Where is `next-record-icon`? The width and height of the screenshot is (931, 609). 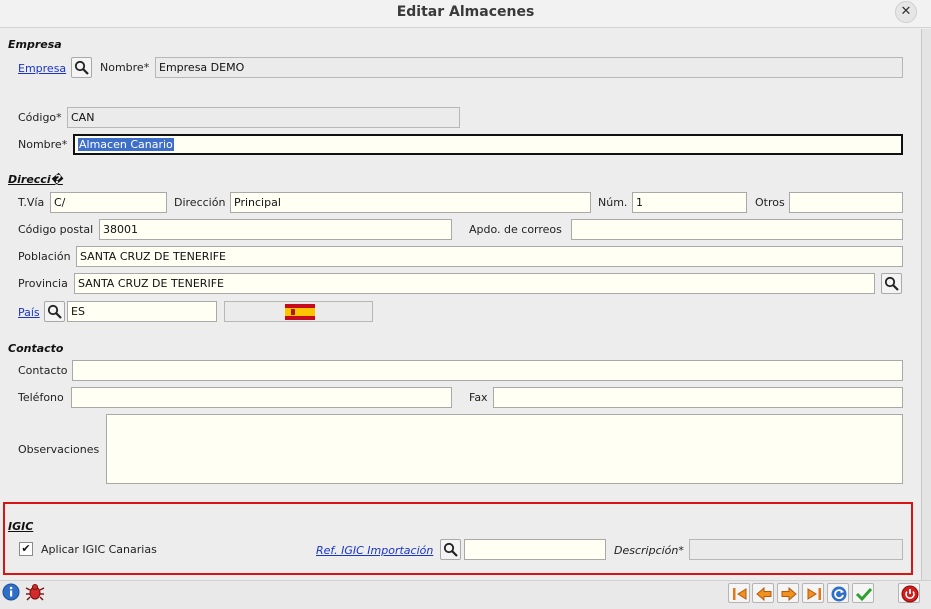 next-record-icon is located at coordinates (789, 594).